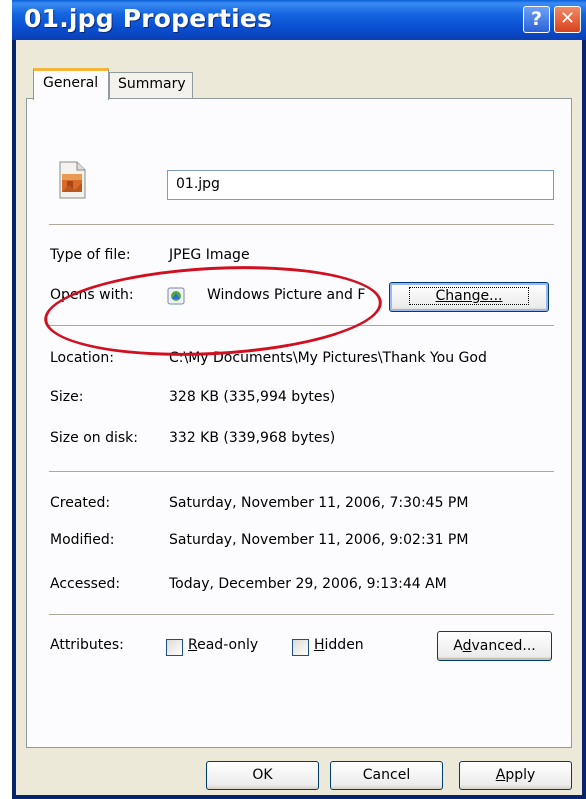  Describe the element at coordinates (72, 180) in the screenshot. I see `jpeg-file-icon` at that location.